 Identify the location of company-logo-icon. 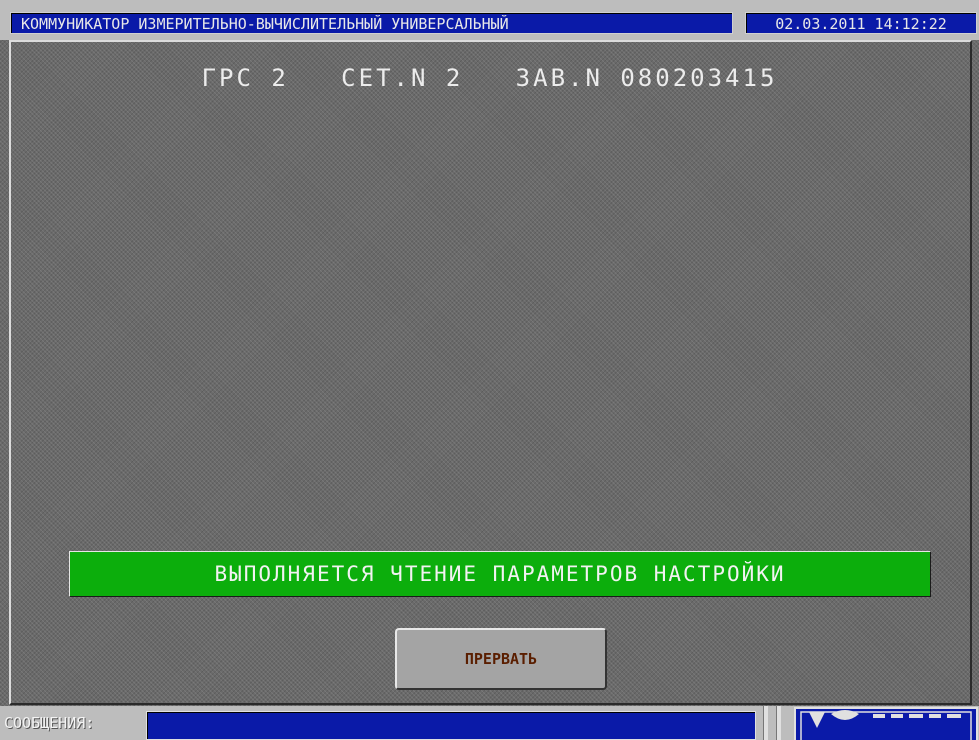
(886, 723).